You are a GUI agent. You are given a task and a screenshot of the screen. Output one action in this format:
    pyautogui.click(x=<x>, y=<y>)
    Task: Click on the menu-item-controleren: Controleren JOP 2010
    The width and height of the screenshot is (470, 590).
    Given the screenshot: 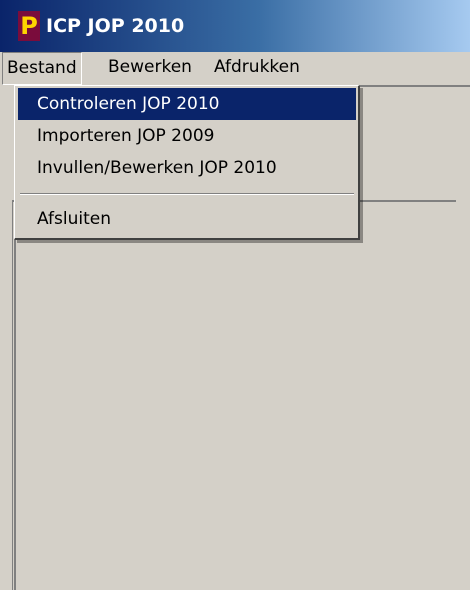 What is the action you would take?
    pyautogui.click(x=187, y=104)
    